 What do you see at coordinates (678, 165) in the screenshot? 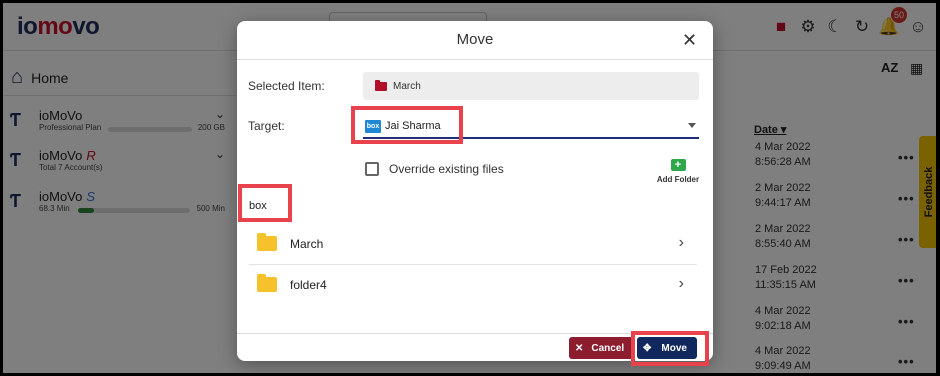
I see `add-folder-icon: +` at bounding box center [678, 165].